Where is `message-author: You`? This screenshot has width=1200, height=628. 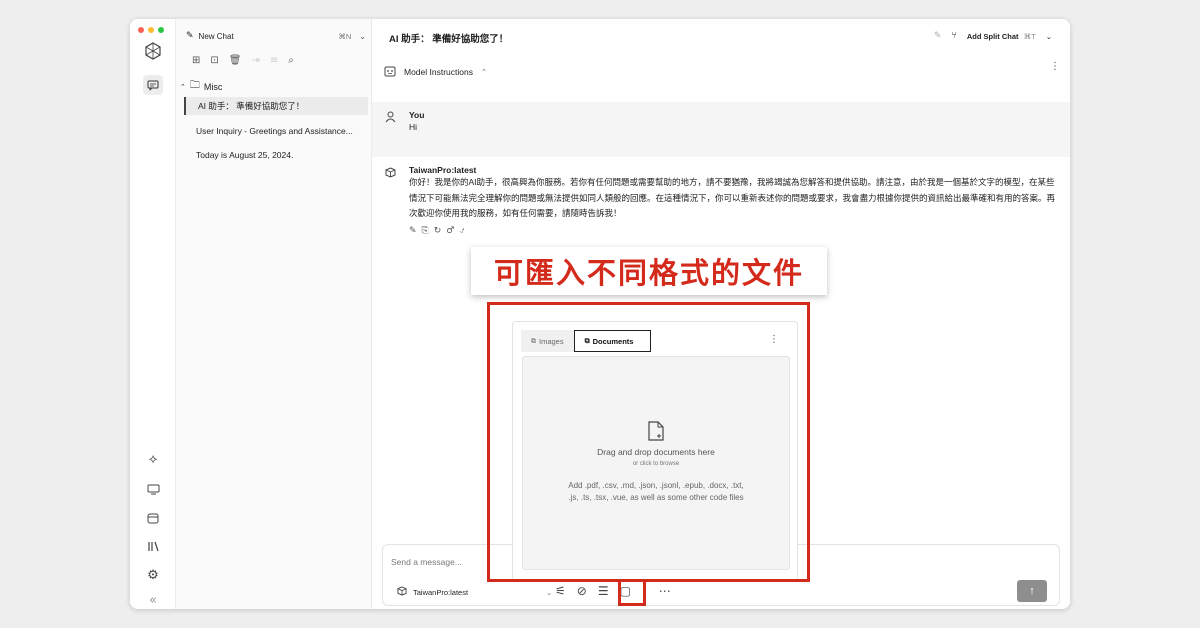
message-author: You is located at coordinates (417, 115).